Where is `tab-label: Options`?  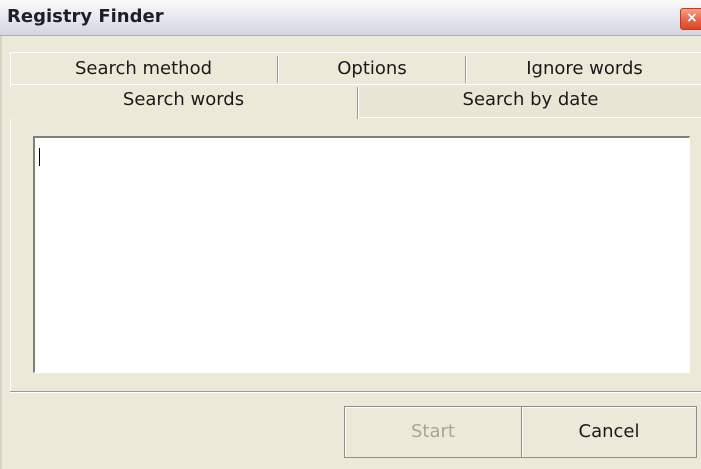 tab-label: Options is located at coordinates (372, 68).